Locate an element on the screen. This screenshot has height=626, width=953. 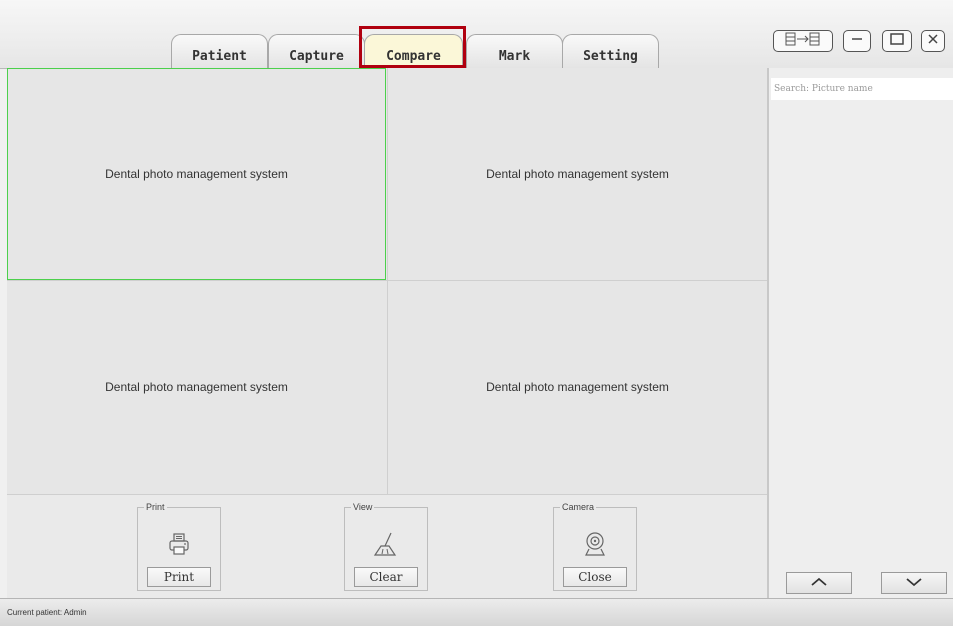
camera-group: Camera Close is located at coordinates (595, 546).